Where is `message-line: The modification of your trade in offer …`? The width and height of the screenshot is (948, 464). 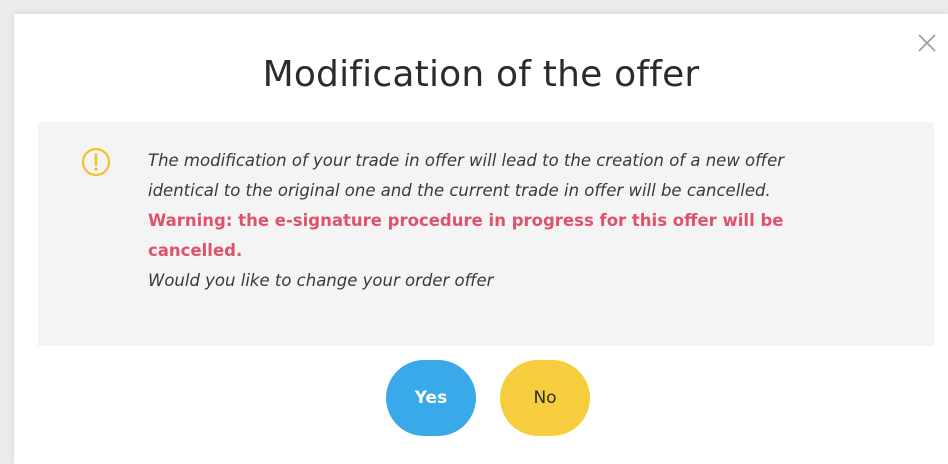
message-line: The modification of your trade in offer … is located at coordinates (466, 160).